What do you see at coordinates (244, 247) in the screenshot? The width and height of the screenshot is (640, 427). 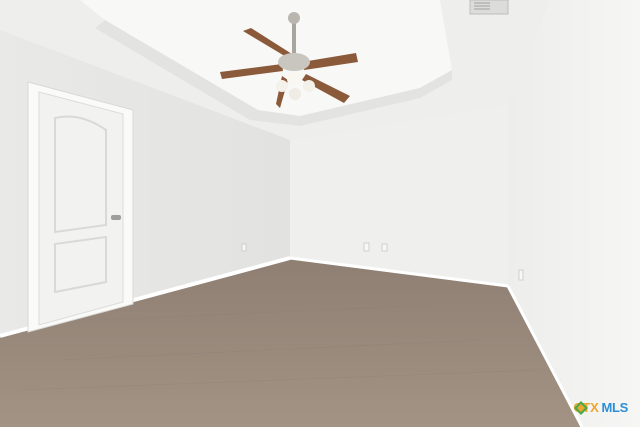 I see `outlet-left-wall` at bounding box center [244, 247].